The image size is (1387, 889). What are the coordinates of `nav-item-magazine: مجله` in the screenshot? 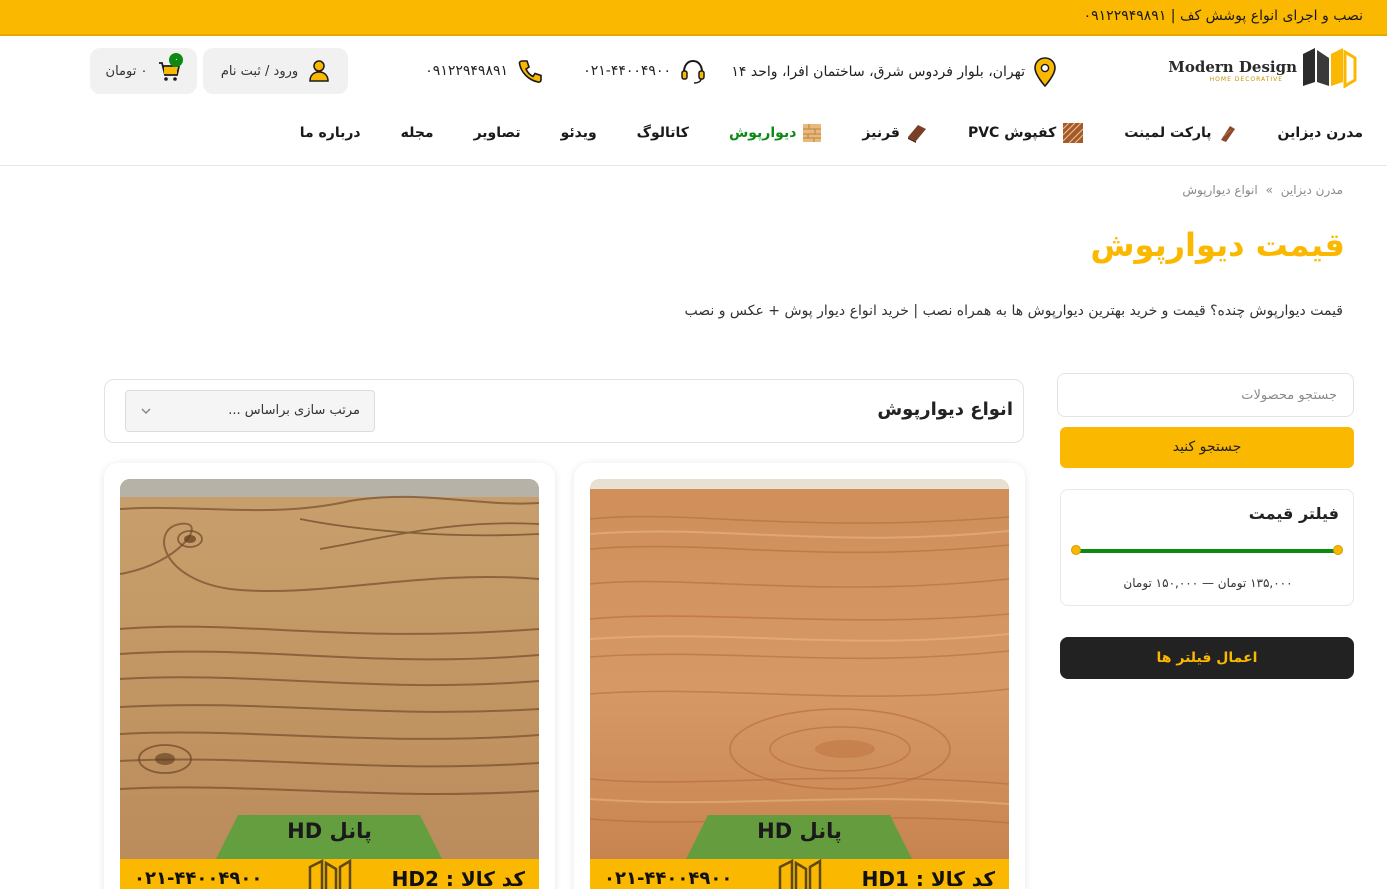 It's located at (417, 133).